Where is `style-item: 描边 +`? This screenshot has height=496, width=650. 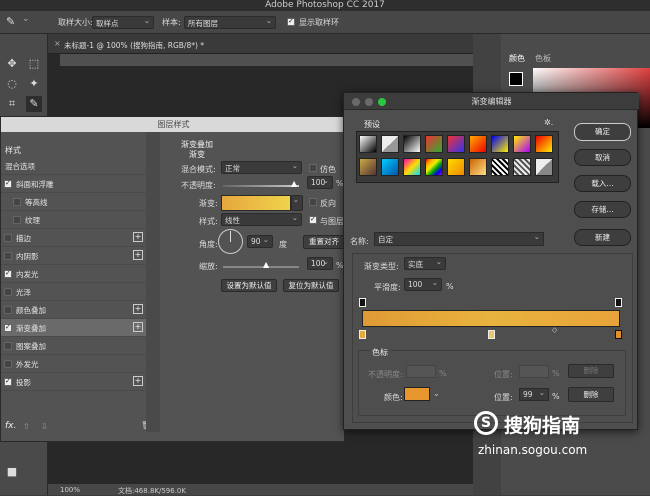 style-item: 描边 + is located at coordinates (73, 238).